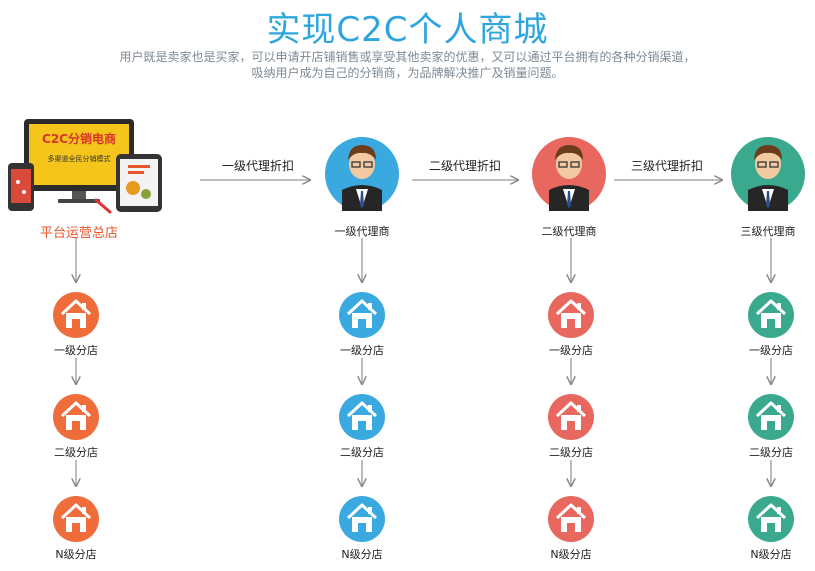 Image resolution: width=815 pixels, height=571 pixels. What do you see at coordinates (768, 231) in the screenshot?
I see `agent-label-3: 三级代理商` at bounding box center [768, 231].